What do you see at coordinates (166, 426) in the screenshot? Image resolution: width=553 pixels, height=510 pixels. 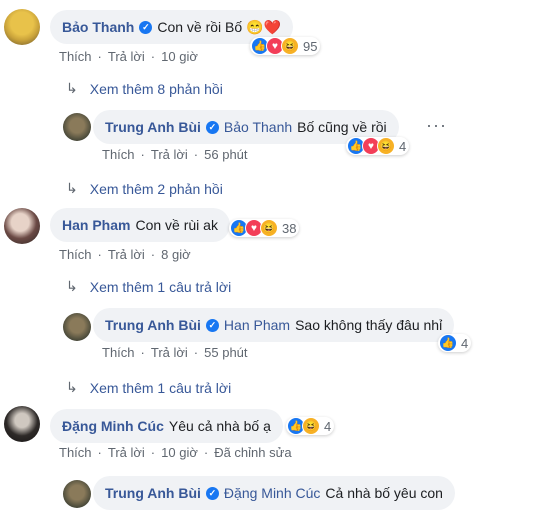 I see `comment-bubble: Đặng Minh Cúc Yêu cả nhà bố ạ` at bounding box center [166, 426].